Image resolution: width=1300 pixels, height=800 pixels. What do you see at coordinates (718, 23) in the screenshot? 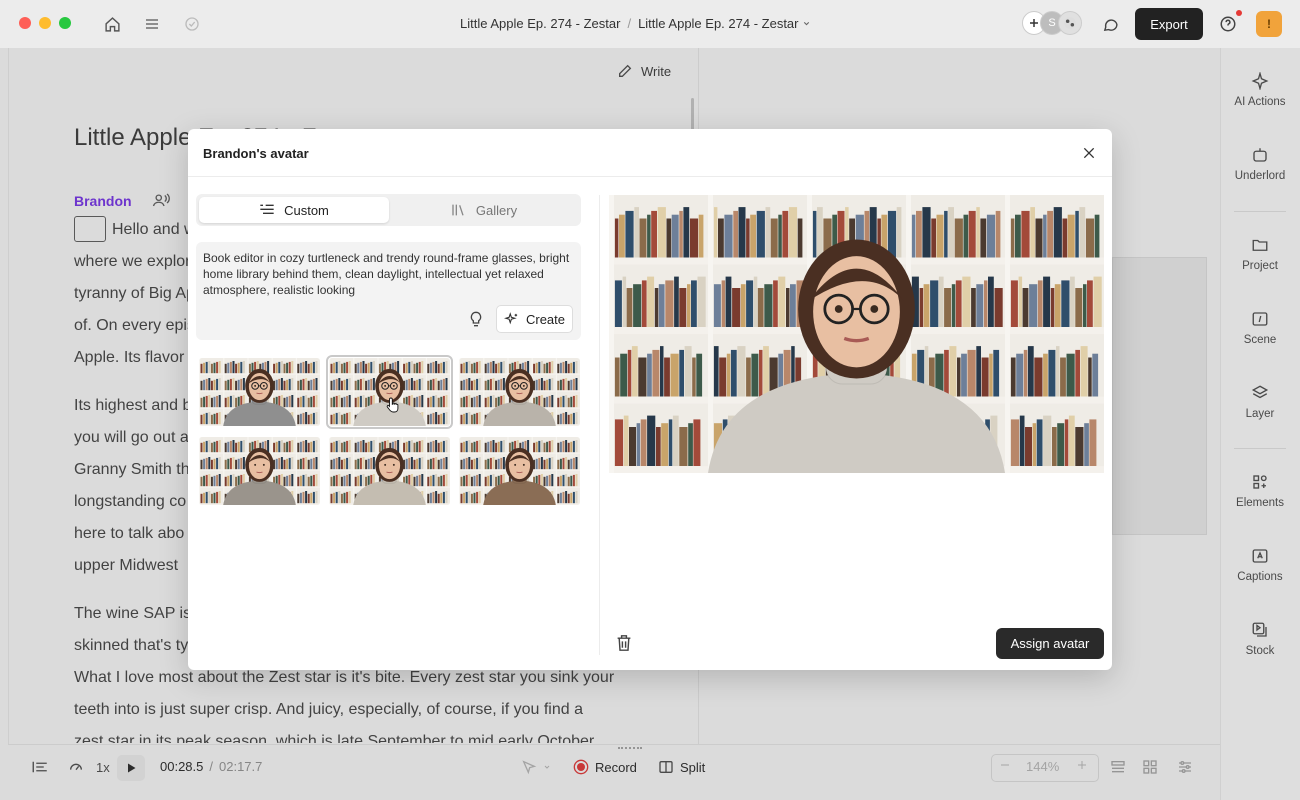
I see `breadcrumb-composition: Little Apple Ep. 274 - Zestar` at bounding box center [718, 23].